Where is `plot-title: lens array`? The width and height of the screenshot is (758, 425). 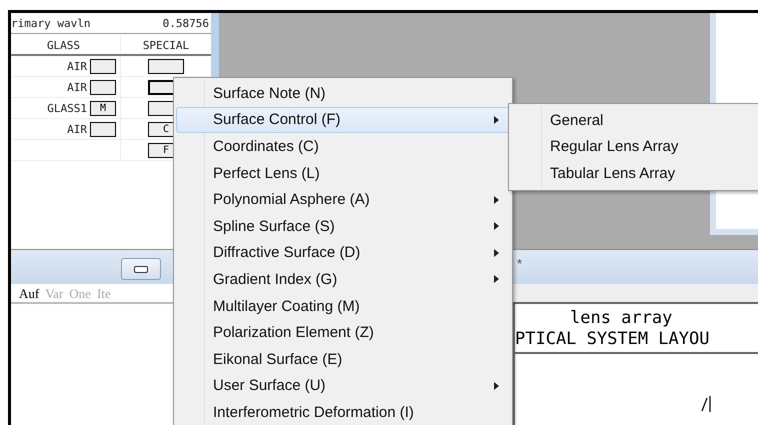 plot-title: lens array is located at coordinates (621, 318).